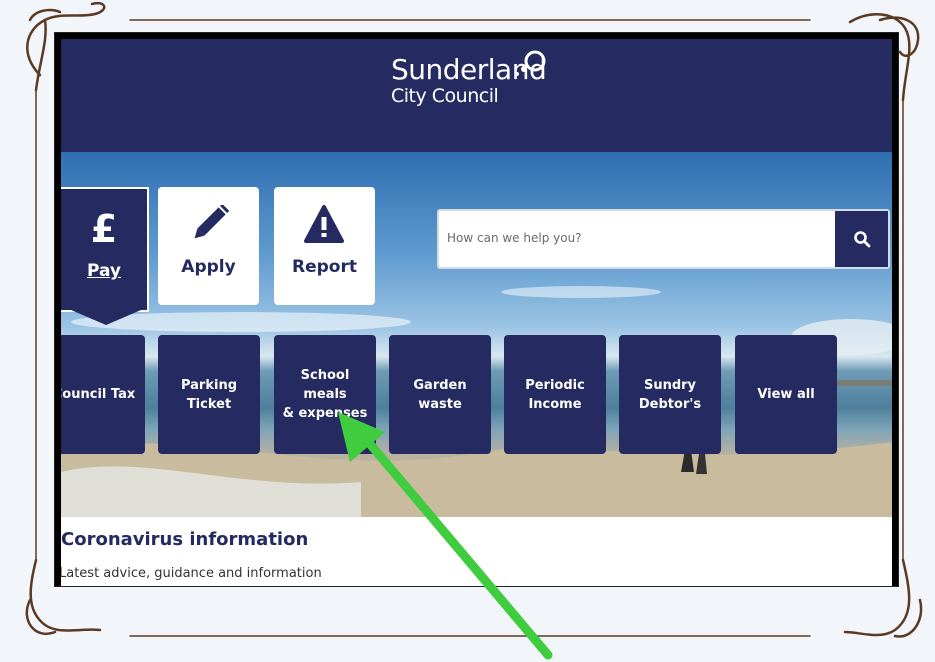 The image size is (935, 662). I want to click on tile-label: Garden waste, so click(440, 394).